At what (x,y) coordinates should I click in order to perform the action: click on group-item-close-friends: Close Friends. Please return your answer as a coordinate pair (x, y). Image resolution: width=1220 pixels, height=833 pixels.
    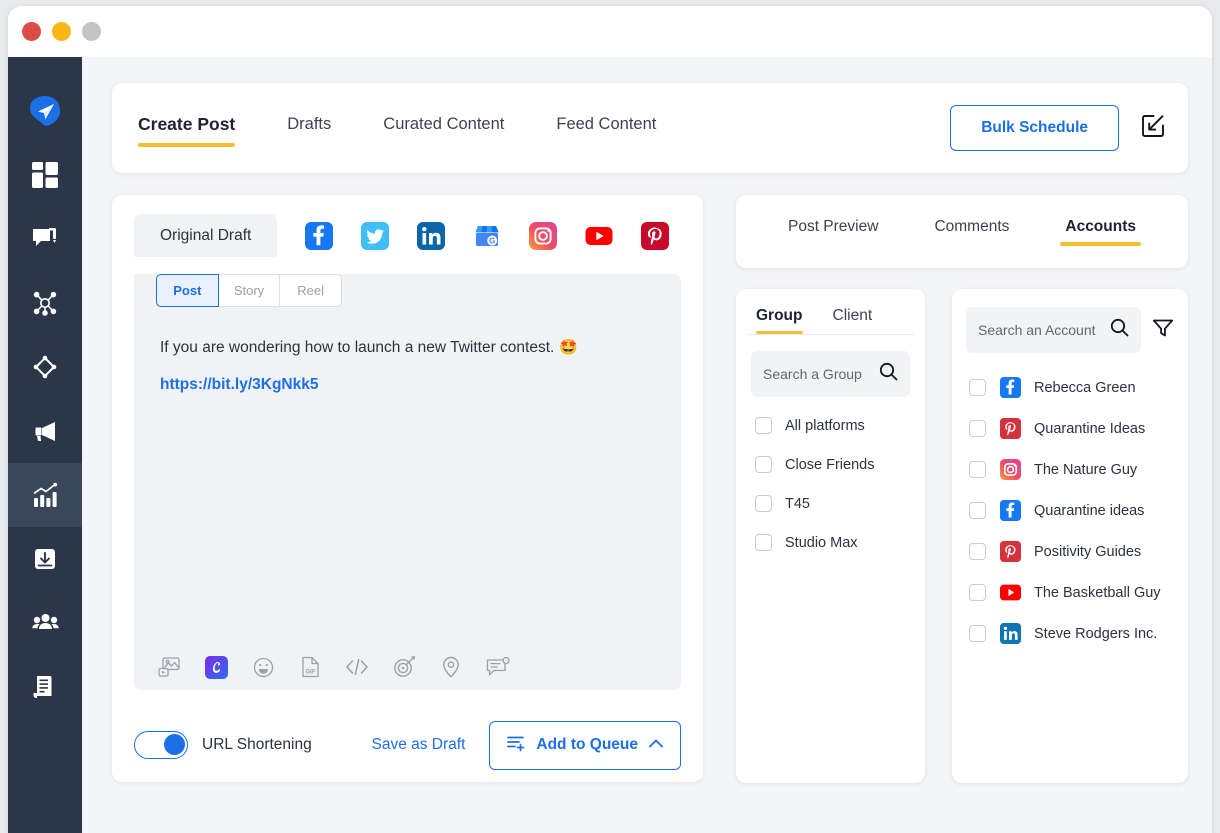
    Looking at the image, I should click on (830, 464).